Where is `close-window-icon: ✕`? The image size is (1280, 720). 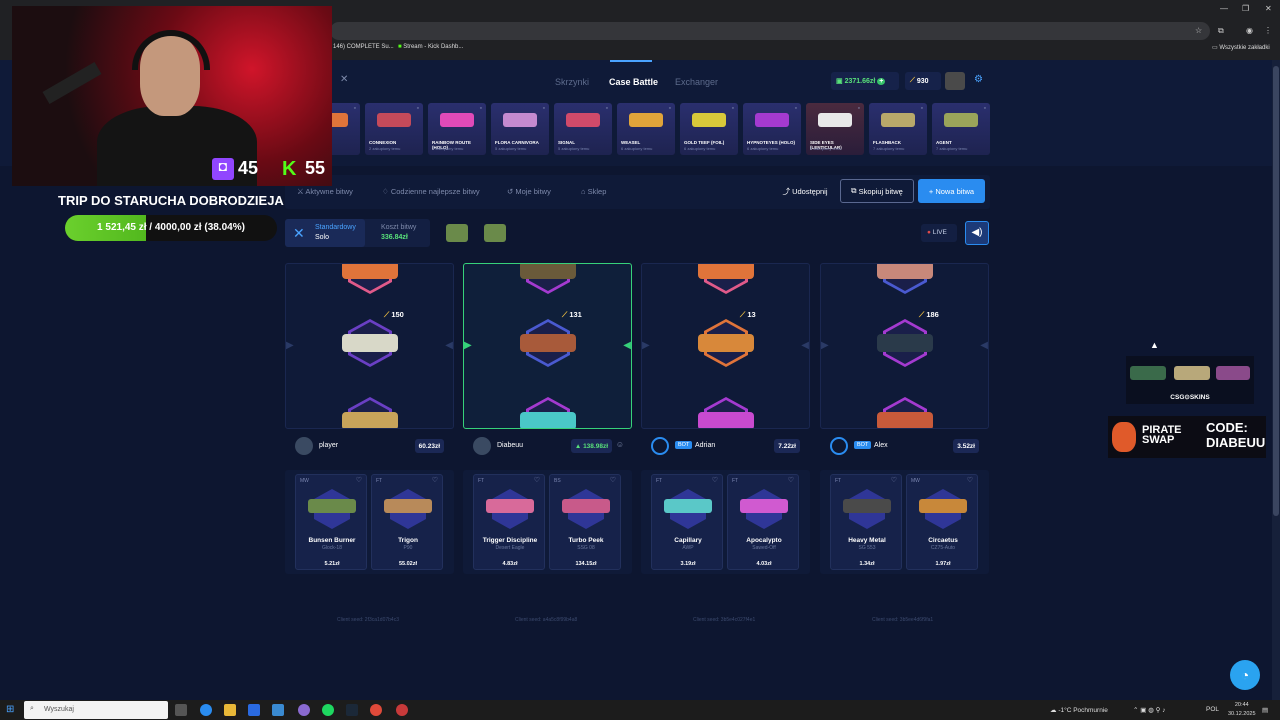
close-window-icon: ✕ is located at coordinates (1268, 8).